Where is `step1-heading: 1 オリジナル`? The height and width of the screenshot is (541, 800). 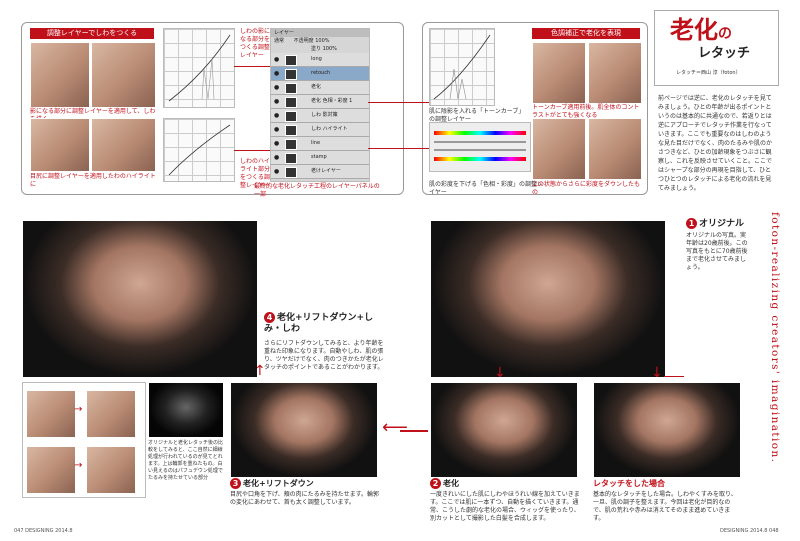
step1-heading: 1 オリジナル is located at coordinates (726, 224).